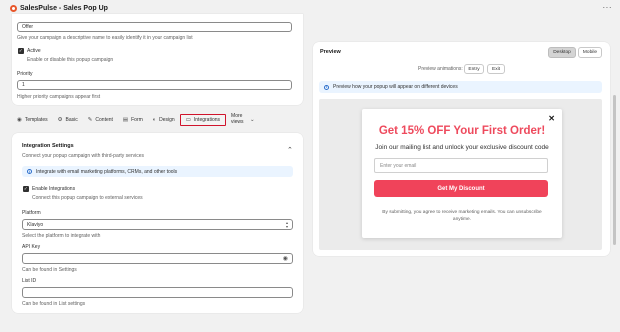  What do you see at coordinates (13, 8) in the screenshot?
I see `app-logo-icon` at bounding box center [13, 8].